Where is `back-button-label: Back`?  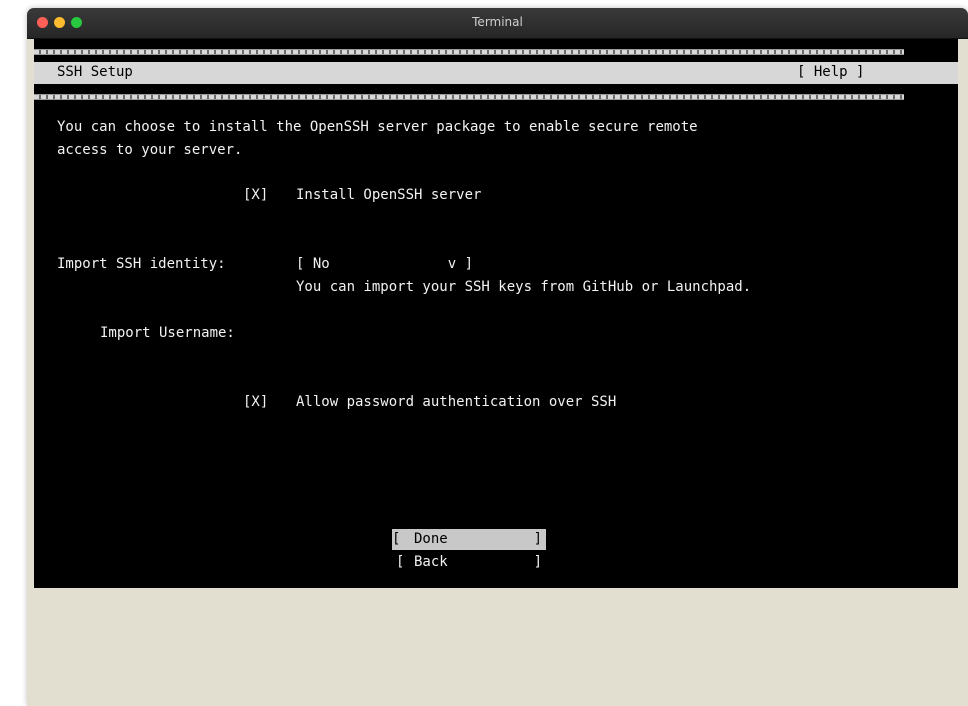
back-button-label: Back is located at coordinates (431, 562).